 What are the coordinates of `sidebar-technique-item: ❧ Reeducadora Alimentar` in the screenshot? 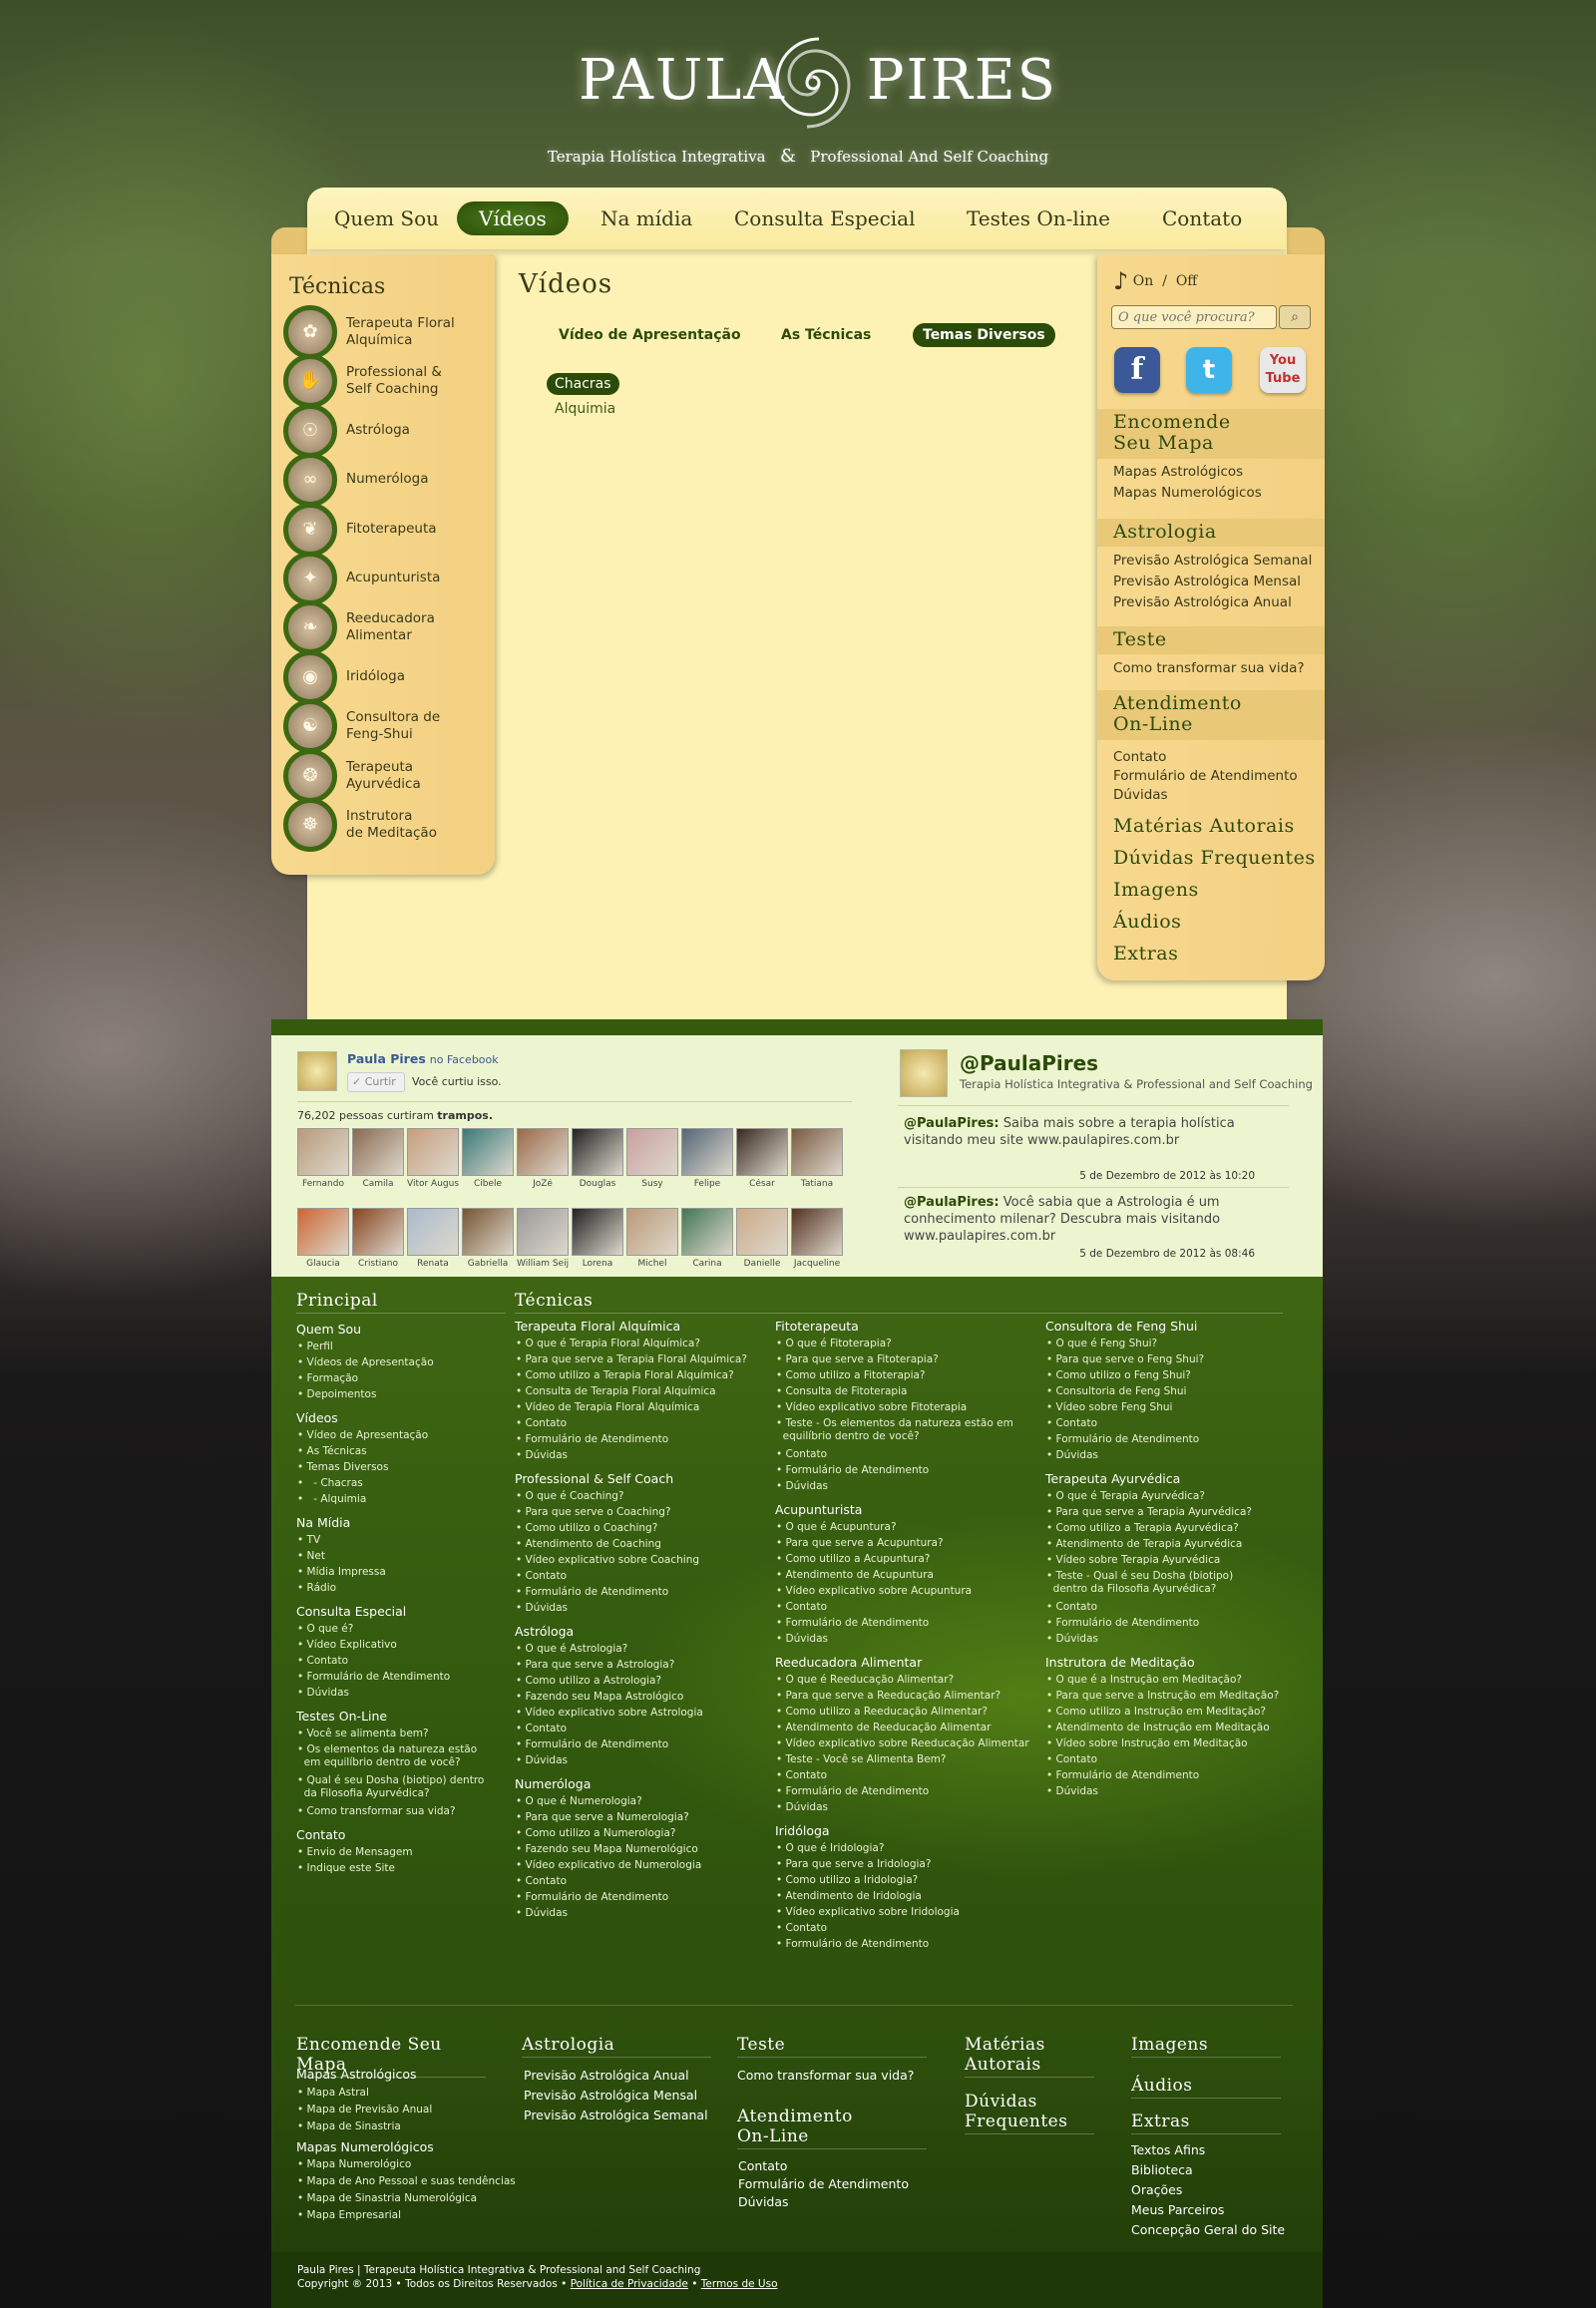 It's located at (388, 627).